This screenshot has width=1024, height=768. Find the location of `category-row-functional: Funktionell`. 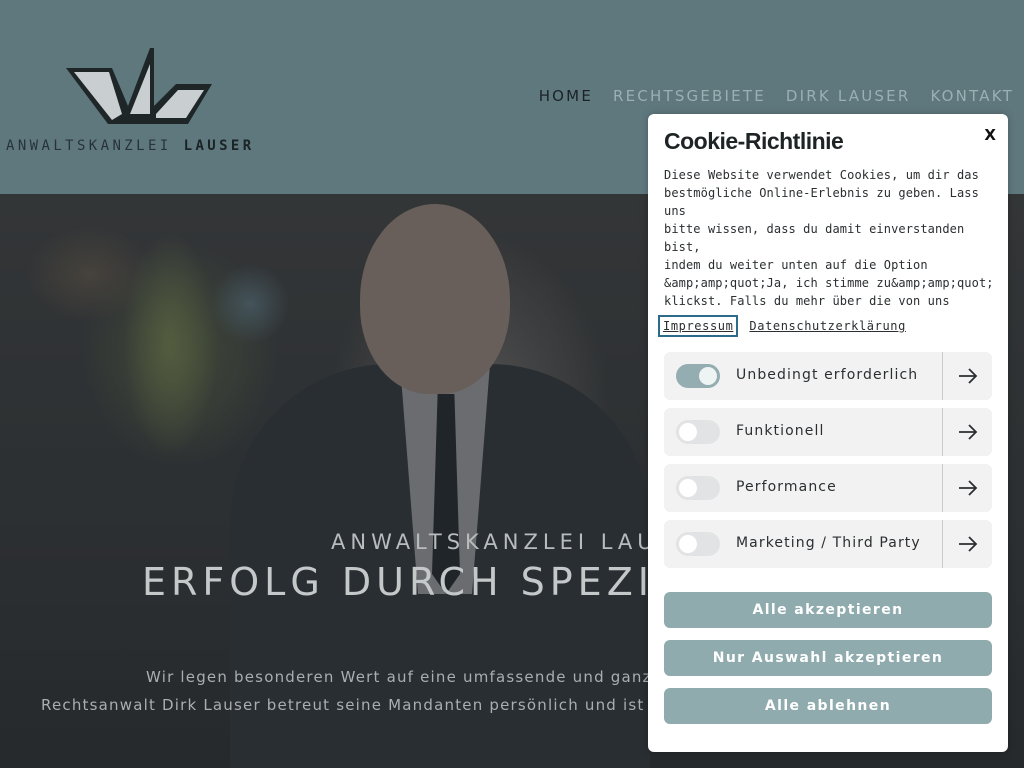

category-row-functional: Funktionell is located at coordinates (828, 432).